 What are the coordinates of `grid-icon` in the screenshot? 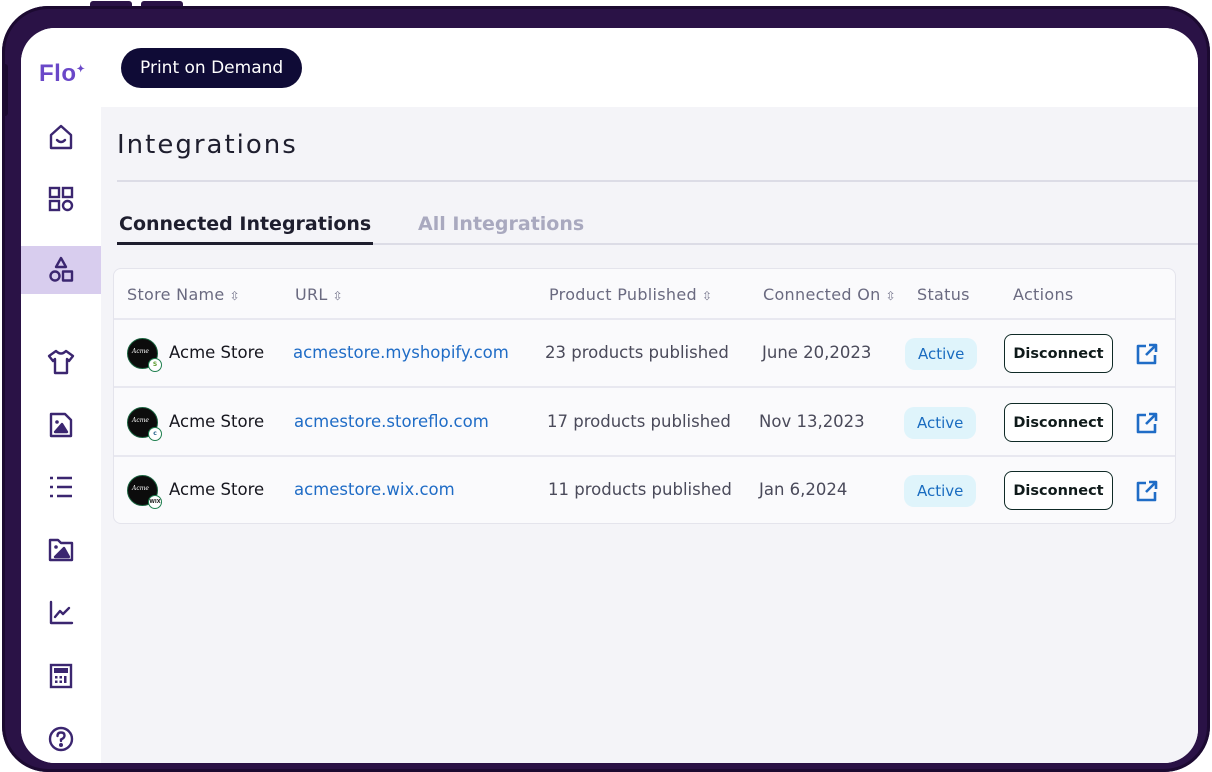 It's located at (61, 199).